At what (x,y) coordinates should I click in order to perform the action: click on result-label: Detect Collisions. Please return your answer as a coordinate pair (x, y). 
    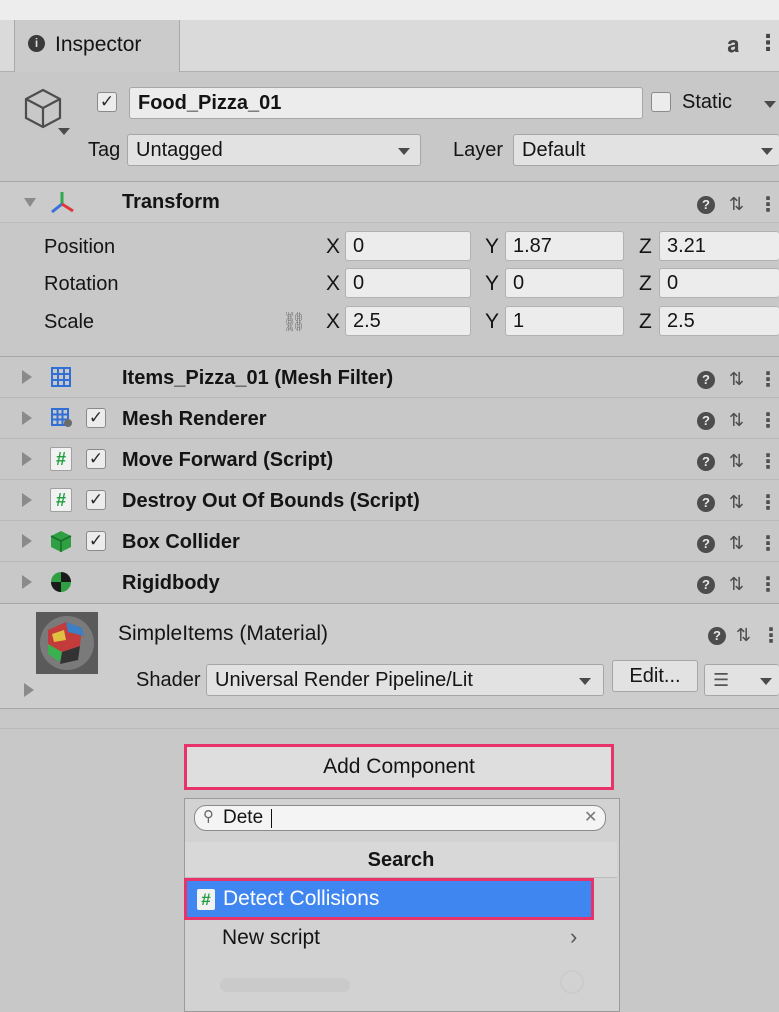
    Looking at the image, I should click on (301, 898).